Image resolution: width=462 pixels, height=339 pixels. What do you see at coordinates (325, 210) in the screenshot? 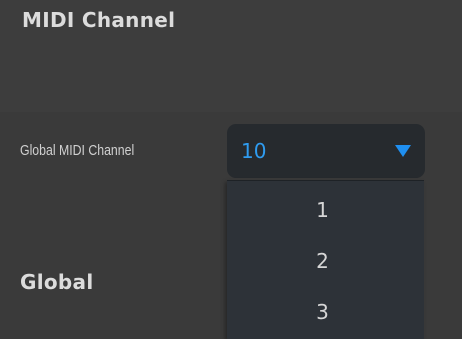
I see `dropdown-option: 1` at bounding box center [325, 210].